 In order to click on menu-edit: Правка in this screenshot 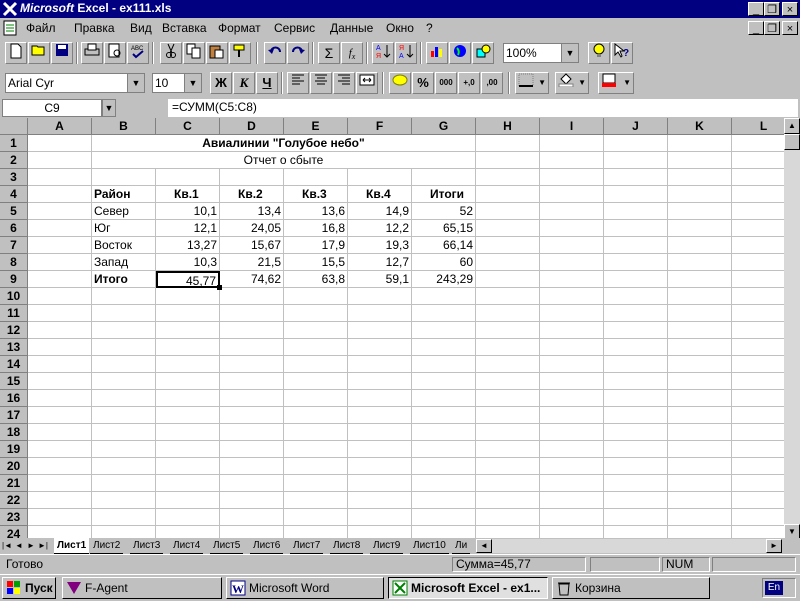, I will do `click(94, 28)`.